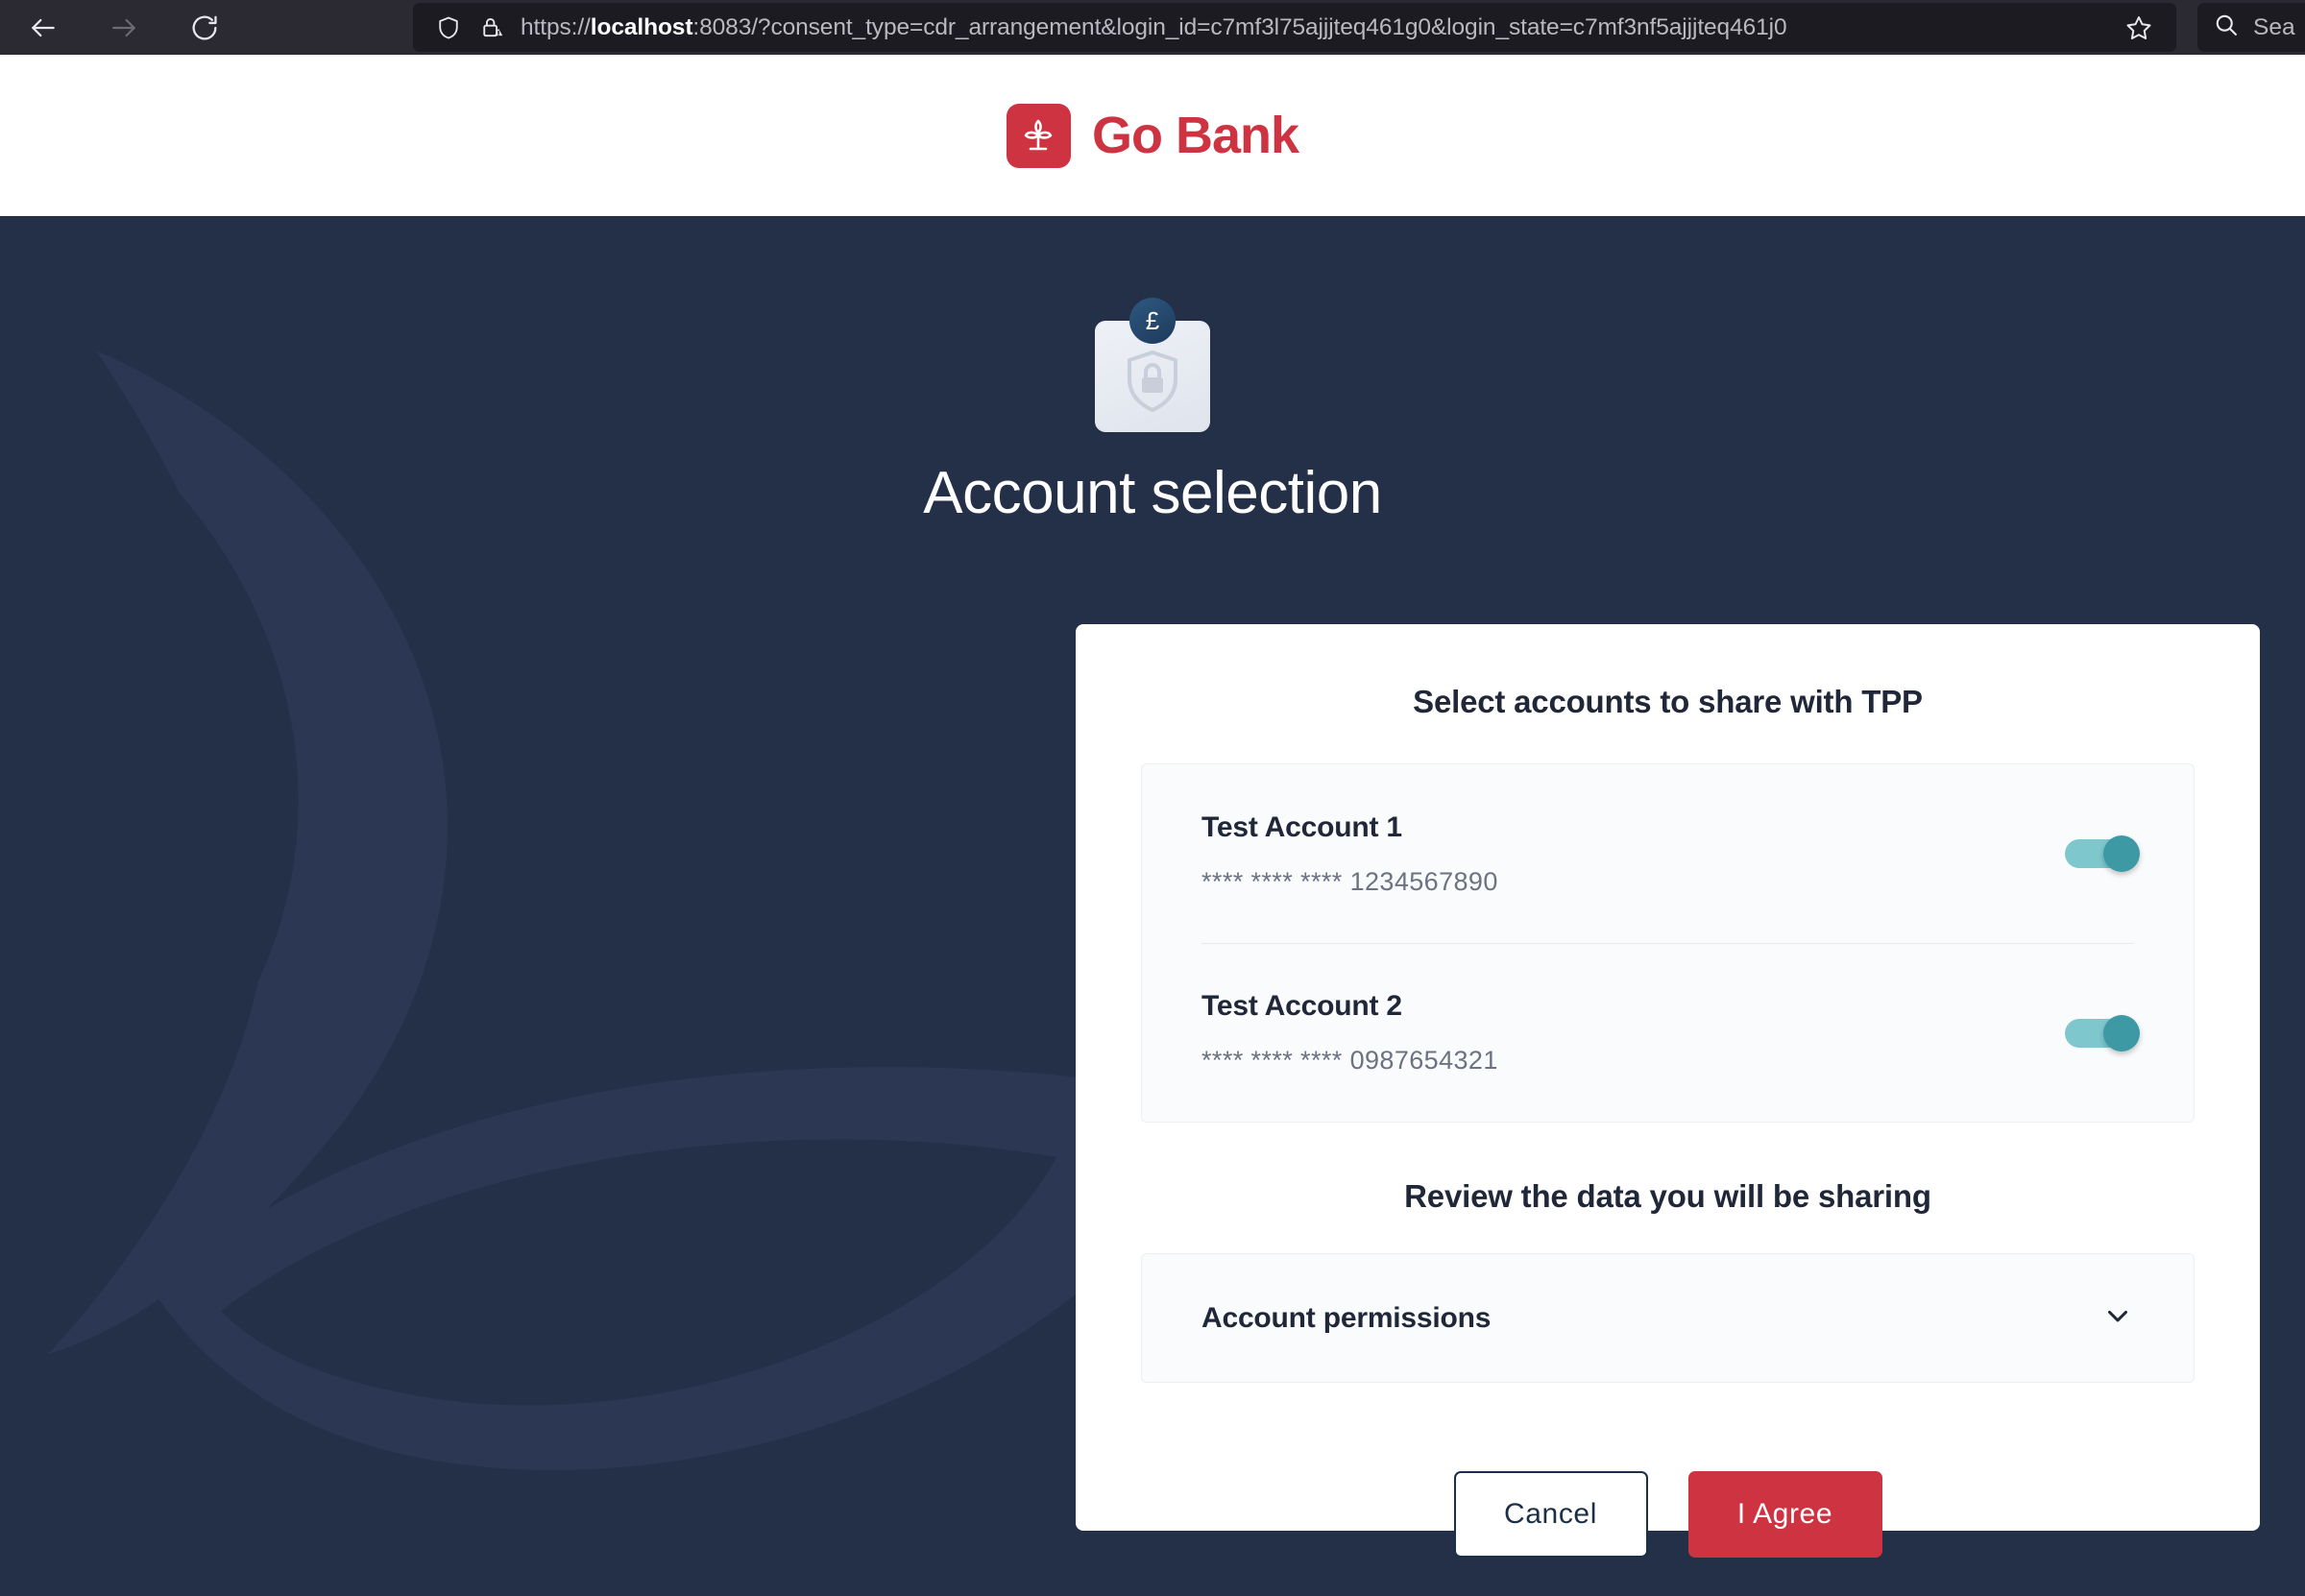 The image size is (2305, 1596). I want to click on reload-icon, so click(204, 27).